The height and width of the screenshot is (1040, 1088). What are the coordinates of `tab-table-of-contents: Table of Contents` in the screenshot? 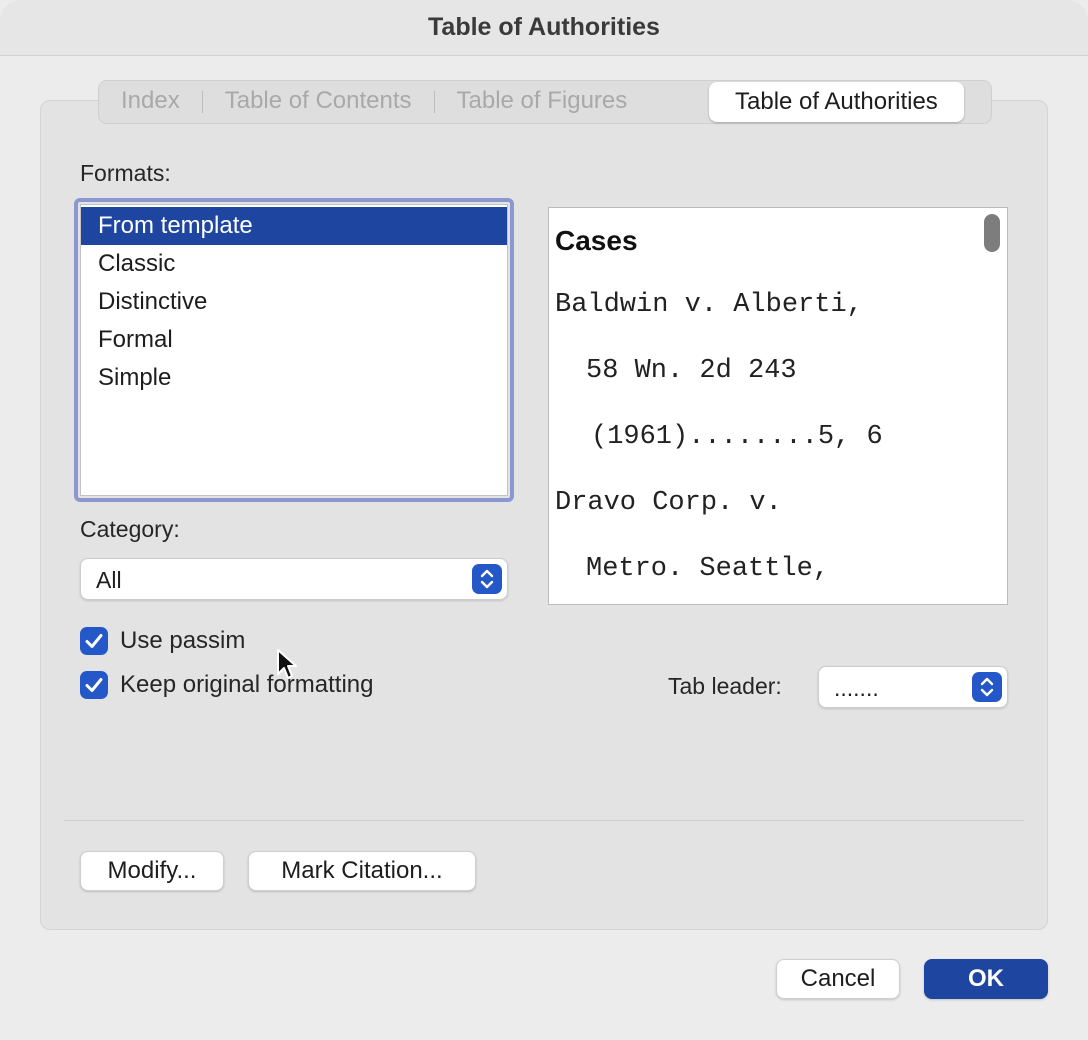 It's located at (318, 102).